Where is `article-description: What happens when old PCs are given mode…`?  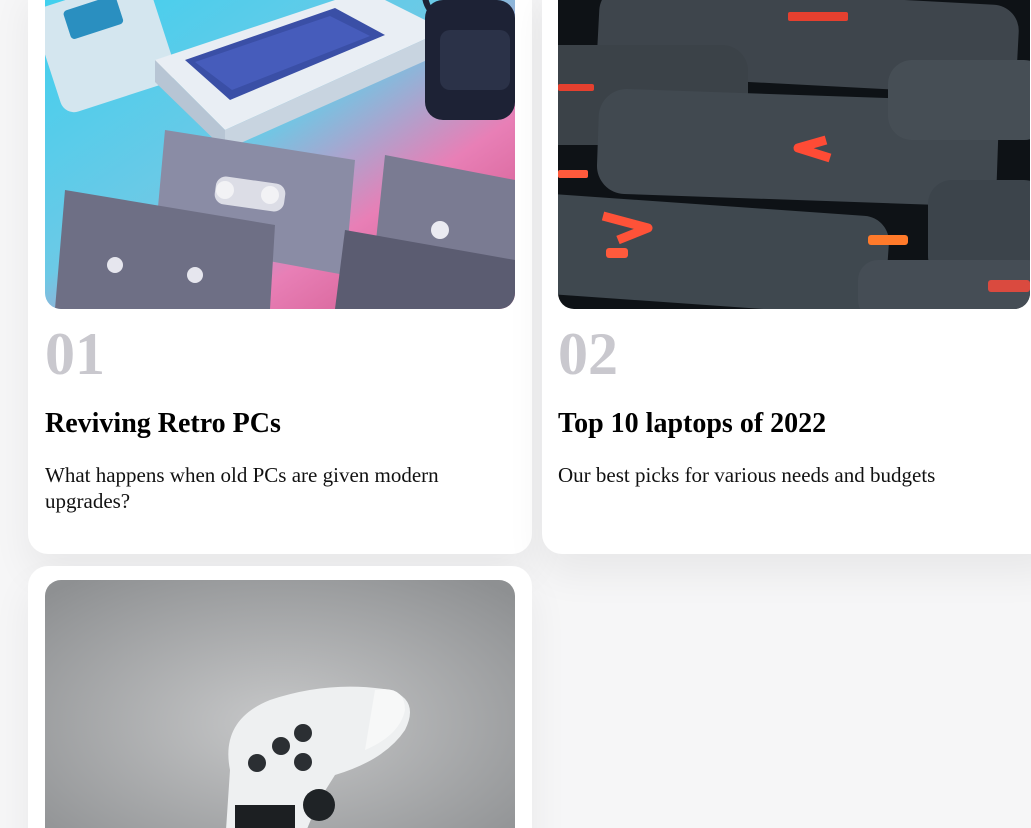 article-description: What happens when old PCs are given mode… is located at coordinates (242, 488).